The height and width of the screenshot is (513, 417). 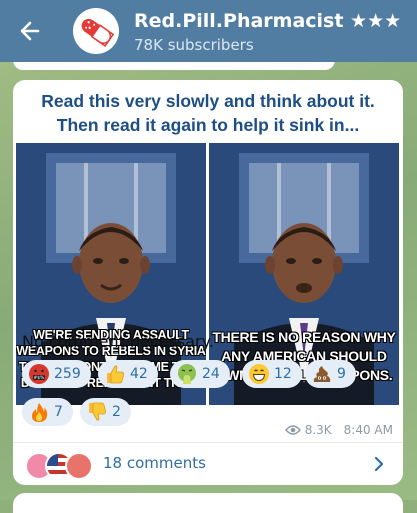 I want to click on post-meta: 8.3K 8:40 AM, so click(x=338, y=430).